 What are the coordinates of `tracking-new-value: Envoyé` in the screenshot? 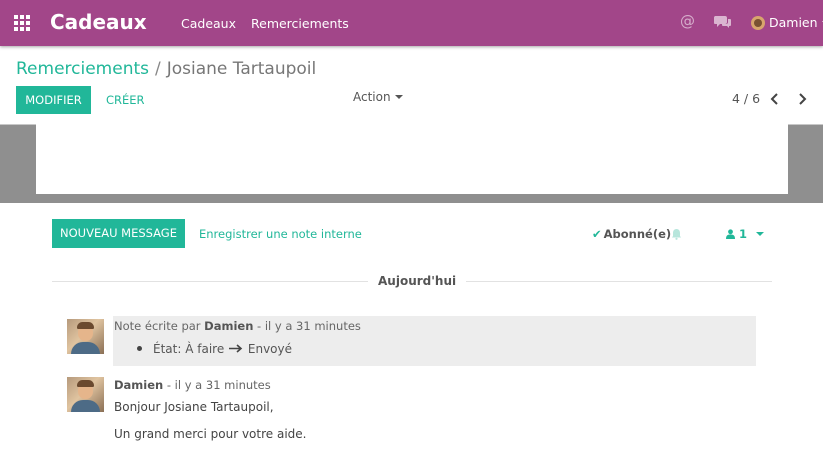 It's located at (269, 349).